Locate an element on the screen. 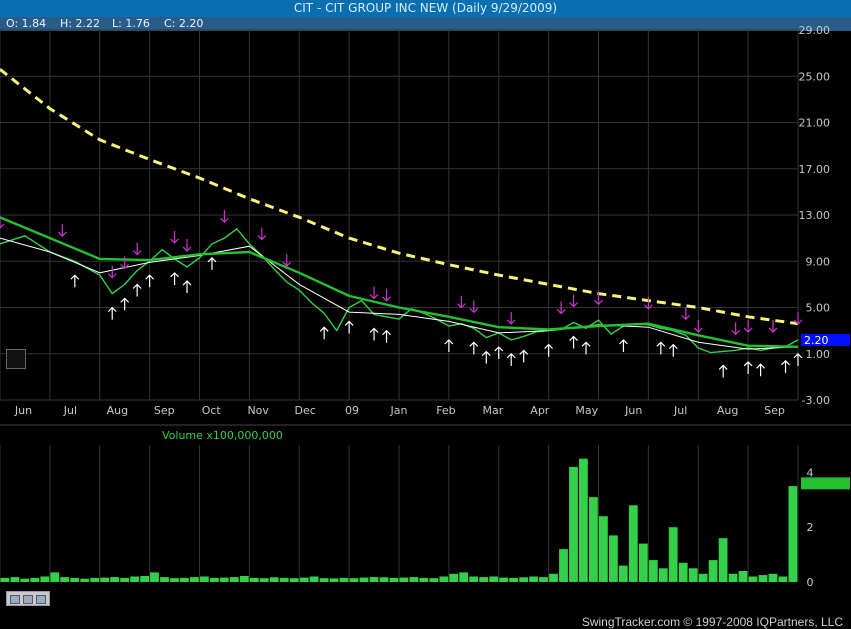 The width and height of the screenshot is (851, 629). zoom-controls is located at coordinates (28, 598).